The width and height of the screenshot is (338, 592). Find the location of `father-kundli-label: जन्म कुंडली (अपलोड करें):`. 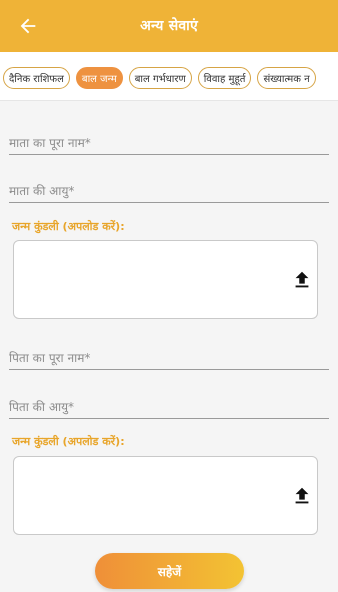

father-kundli-label: जन्म कुंडली (अपलोड करें): is located at coordinates (68, 441).